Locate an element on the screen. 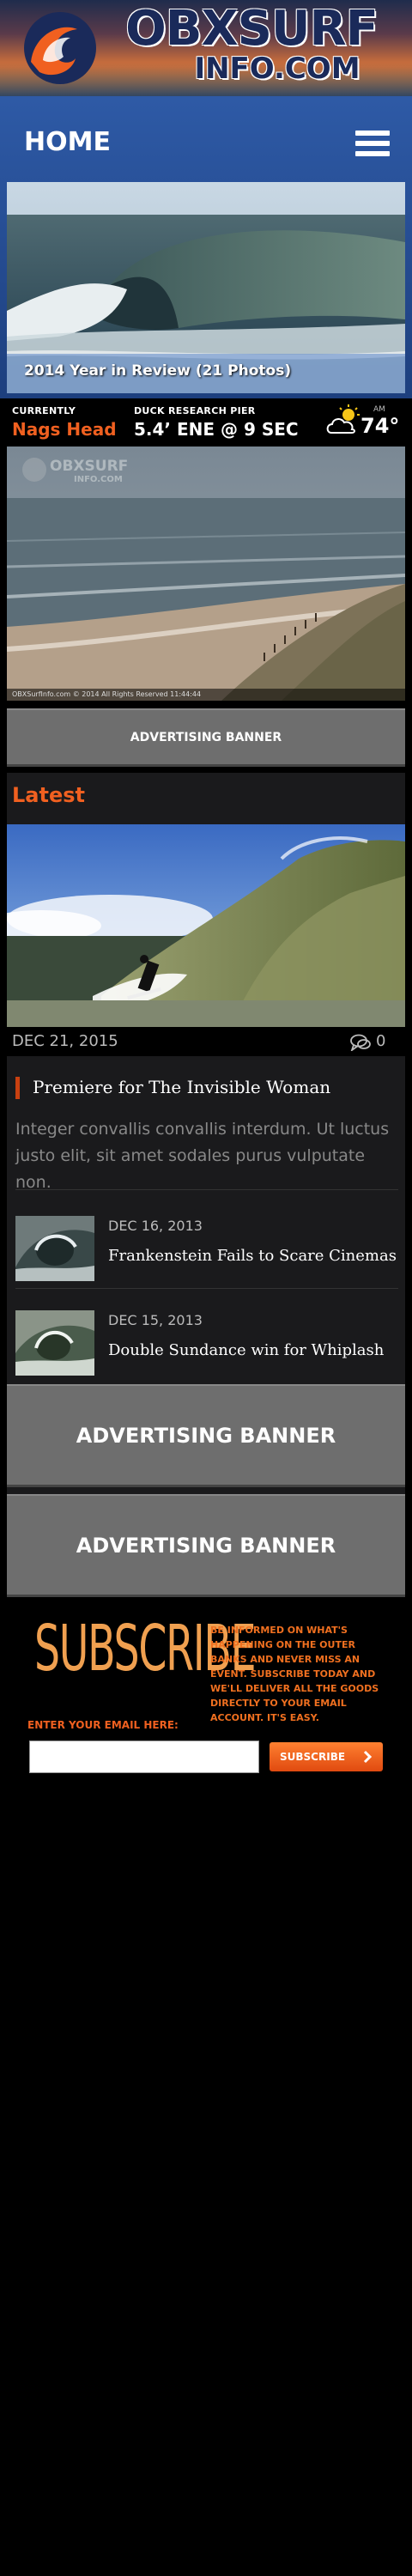 Image resolution: width=412 pixels, height=2576 pixels. hero-caption: 2014 Year in Review (21 Photos) is located at coordinates (157, 371).